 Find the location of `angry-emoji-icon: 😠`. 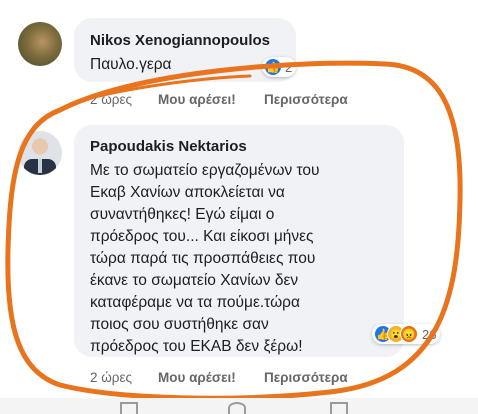

angry-emoji-icon: 😠 is located at coordinates (409, 334).